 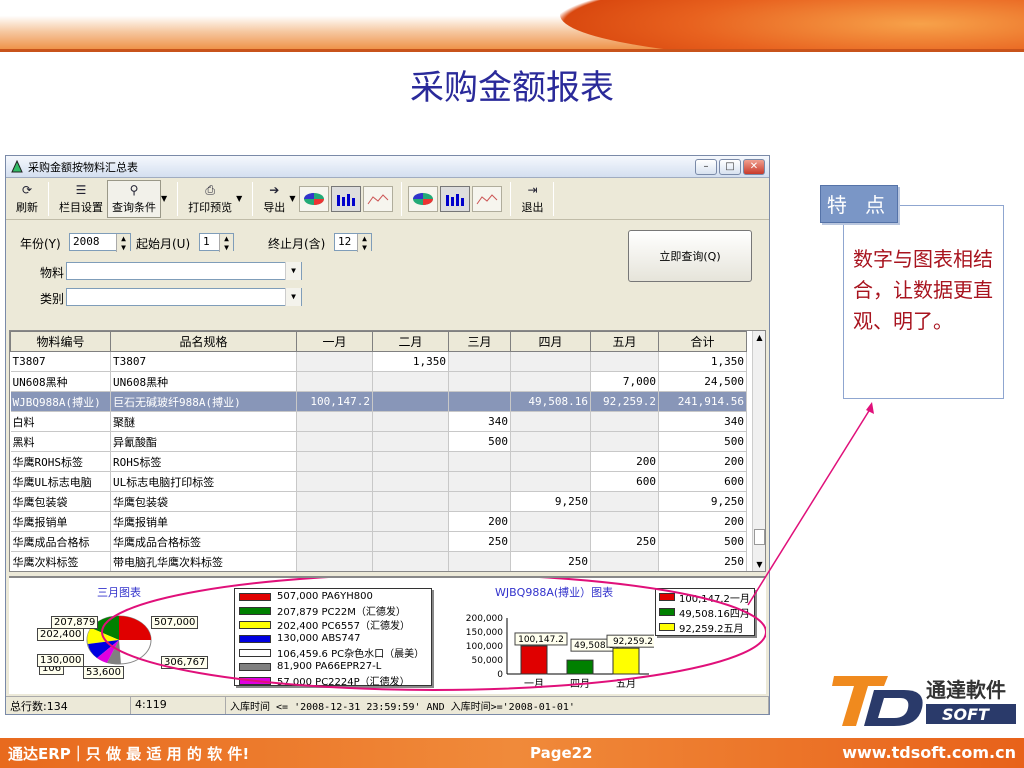 What do you see at coordinates (60, 401) in the screenshot?
I see `table-cell: WJBQ988A(搏业)` at bounding box center [60, 401].